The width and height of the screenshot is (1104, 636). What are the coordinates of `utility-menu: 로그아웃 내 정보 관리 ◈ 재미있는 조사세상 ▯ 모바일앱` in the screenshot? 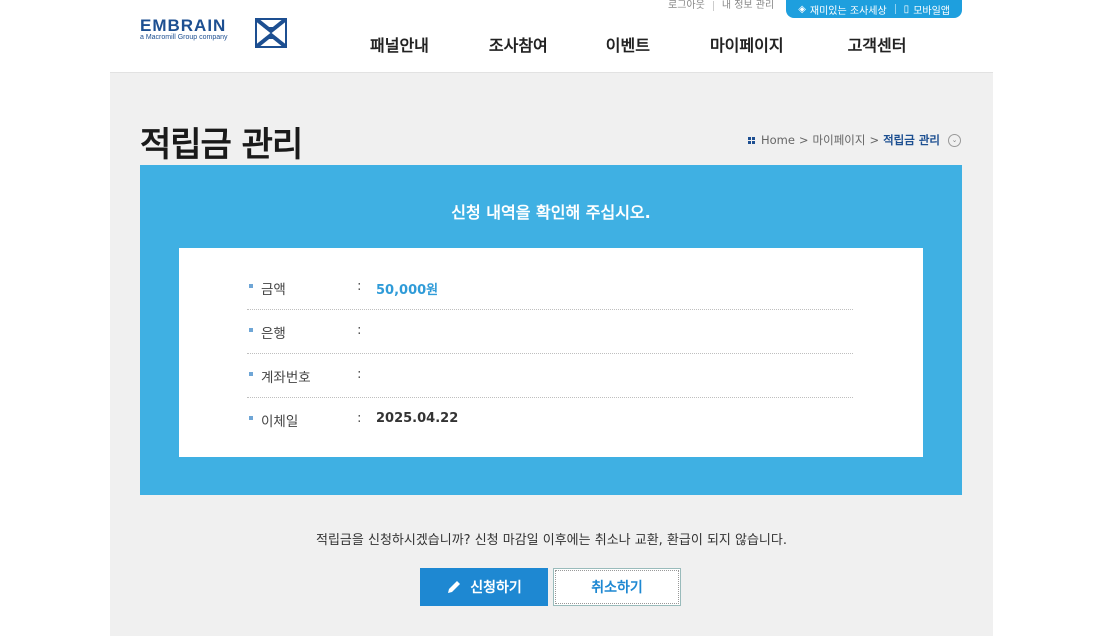 It's located at (811, 9).